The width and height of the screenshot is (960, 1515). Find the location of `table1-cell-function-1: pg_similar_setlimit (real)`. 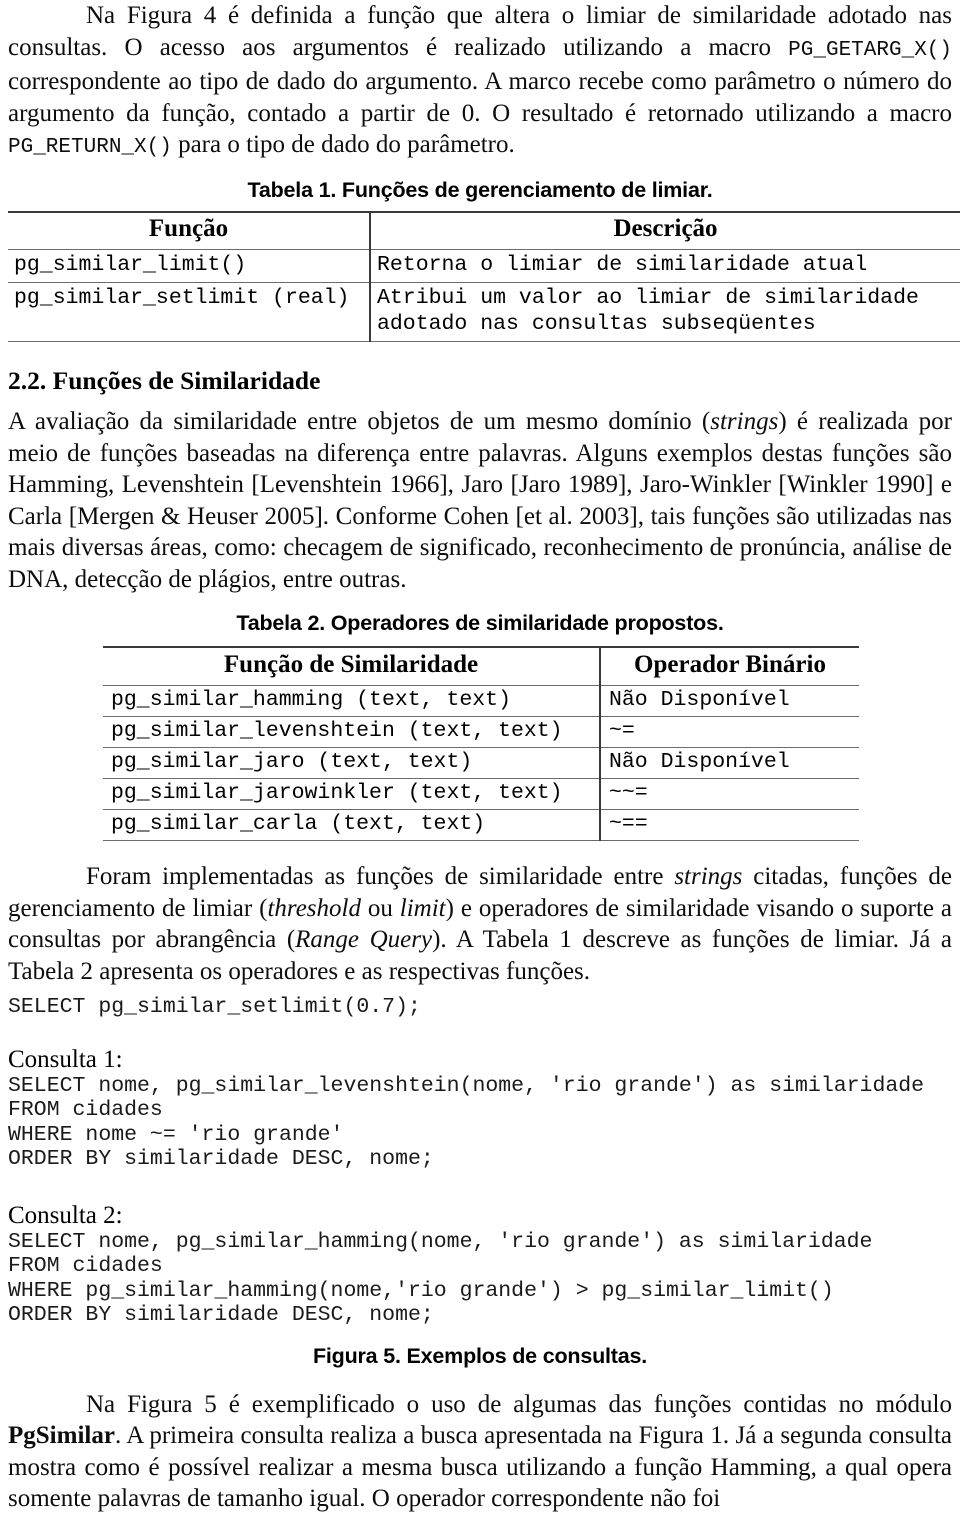

table1-cell-function-1: pg_similar_setlimit (real) is located at coordinates (182, 298).